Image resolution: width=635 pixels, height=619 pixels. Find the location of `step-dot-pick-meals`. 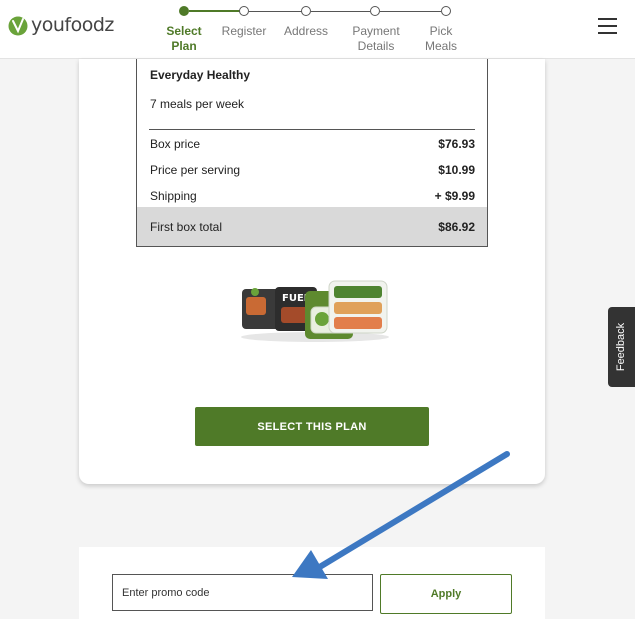

step-dot-pick-meals is located at coordinates (446, 11).